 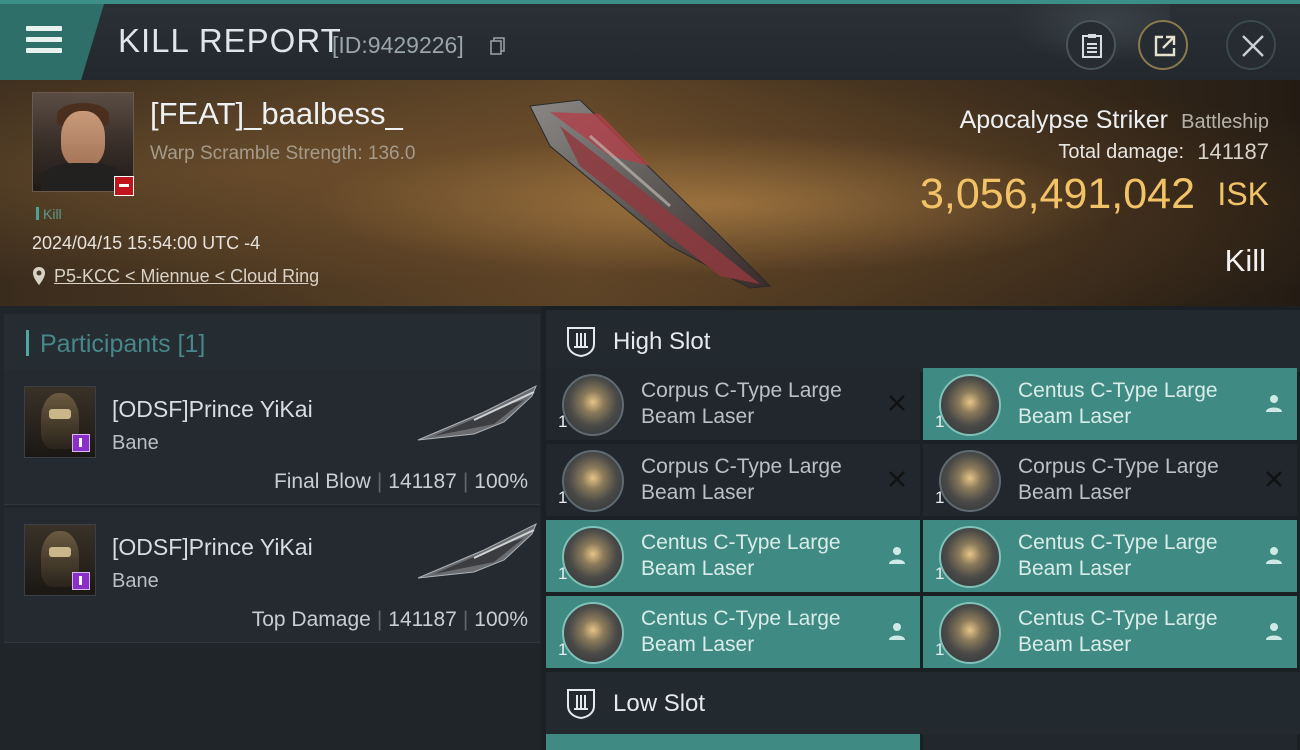 What do you see at coordinates (662, 341) in the screenshot?
I see `high-slot-title: High Slot` at bounding box center [662, 341].